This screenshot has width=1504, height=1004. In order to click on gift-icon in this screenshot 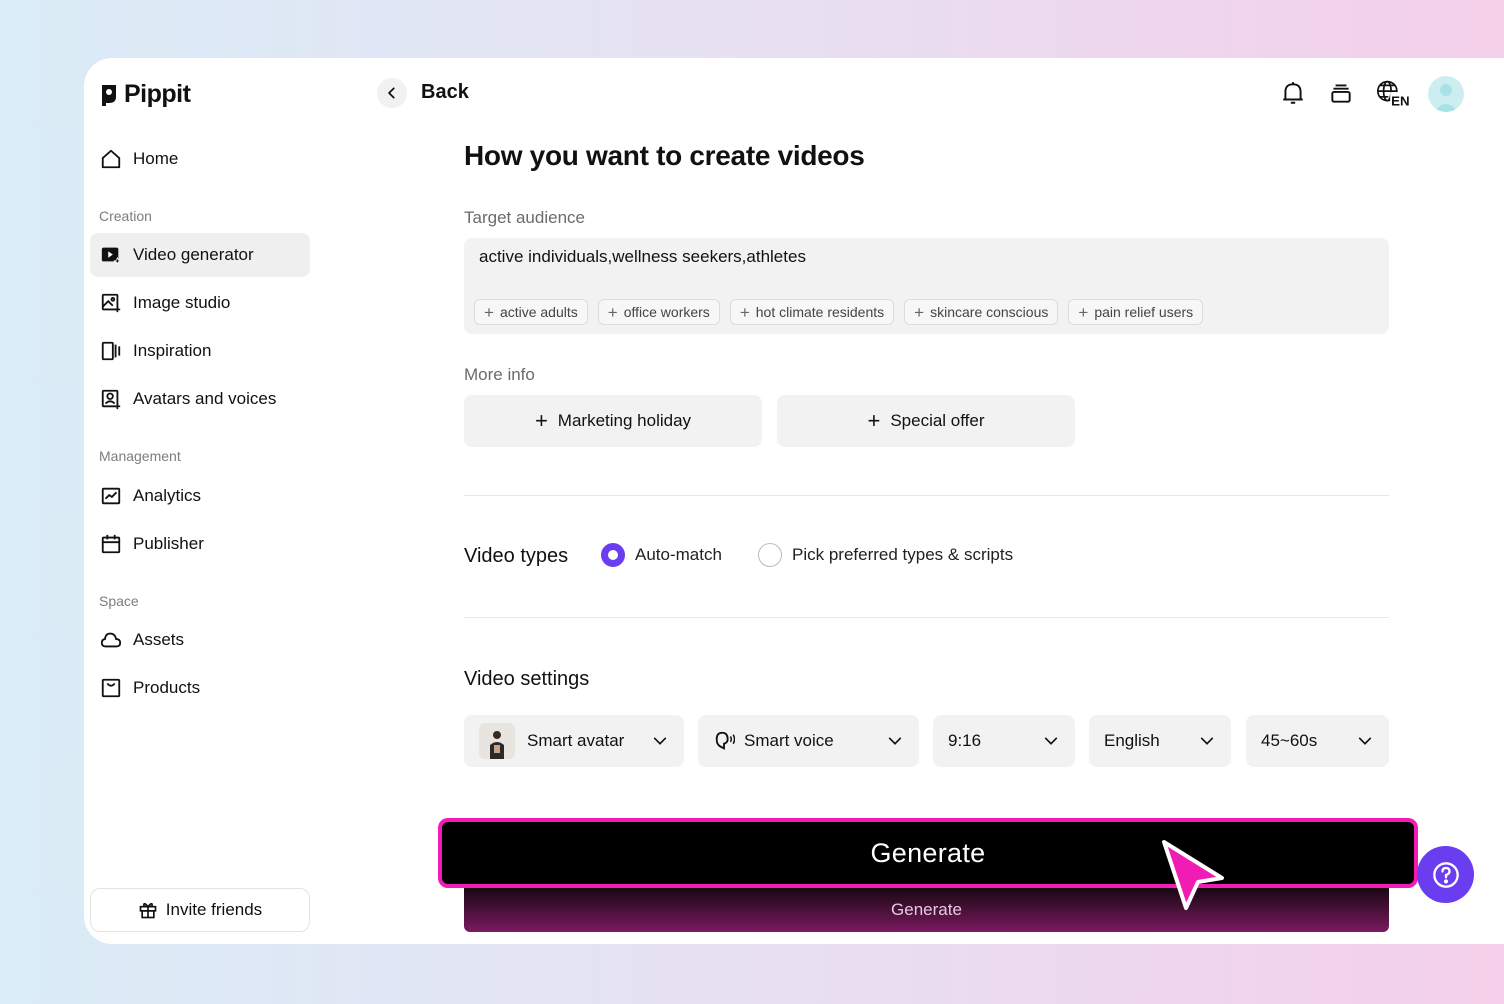, I will do `click(148, 910)`.